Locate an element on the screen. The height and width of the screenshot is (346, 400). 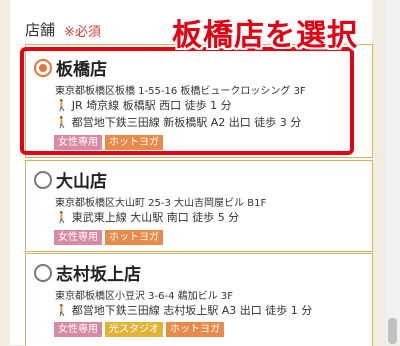
store-name: 大山店 is located at coordinates (81, 182).